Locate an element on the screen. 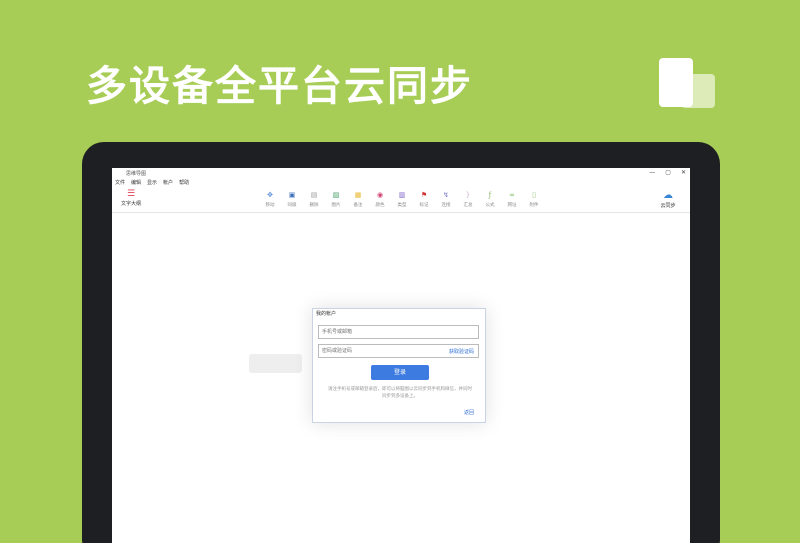 The height and width of the screenshot is (543, 800). image-icon: ▨ is located at coordinates (336, 195).